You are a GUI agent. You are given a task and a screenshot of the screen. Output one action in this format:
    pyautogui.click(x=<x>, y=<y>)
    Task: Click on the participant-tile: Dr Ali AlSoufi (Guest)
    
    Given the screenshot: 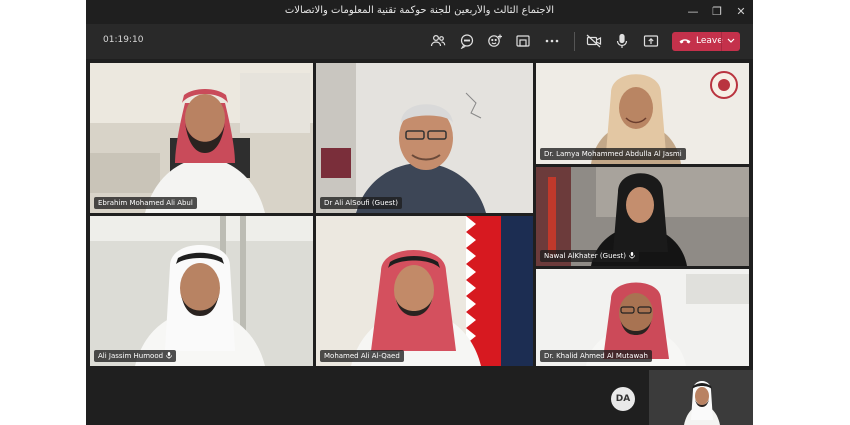 What is the action you would take?
    pyautogui.click(x=424, y=138)
    